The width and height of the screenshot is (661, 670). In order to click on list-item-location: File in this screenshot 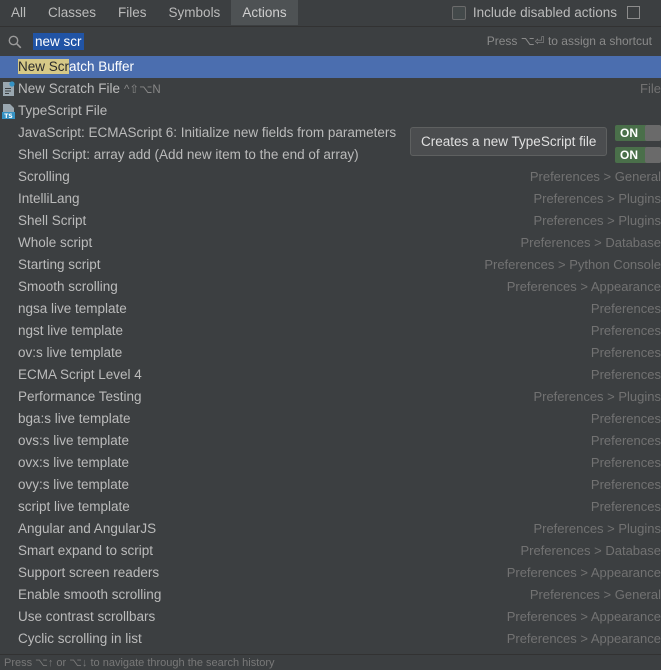, I will do `click(650, 88)`.